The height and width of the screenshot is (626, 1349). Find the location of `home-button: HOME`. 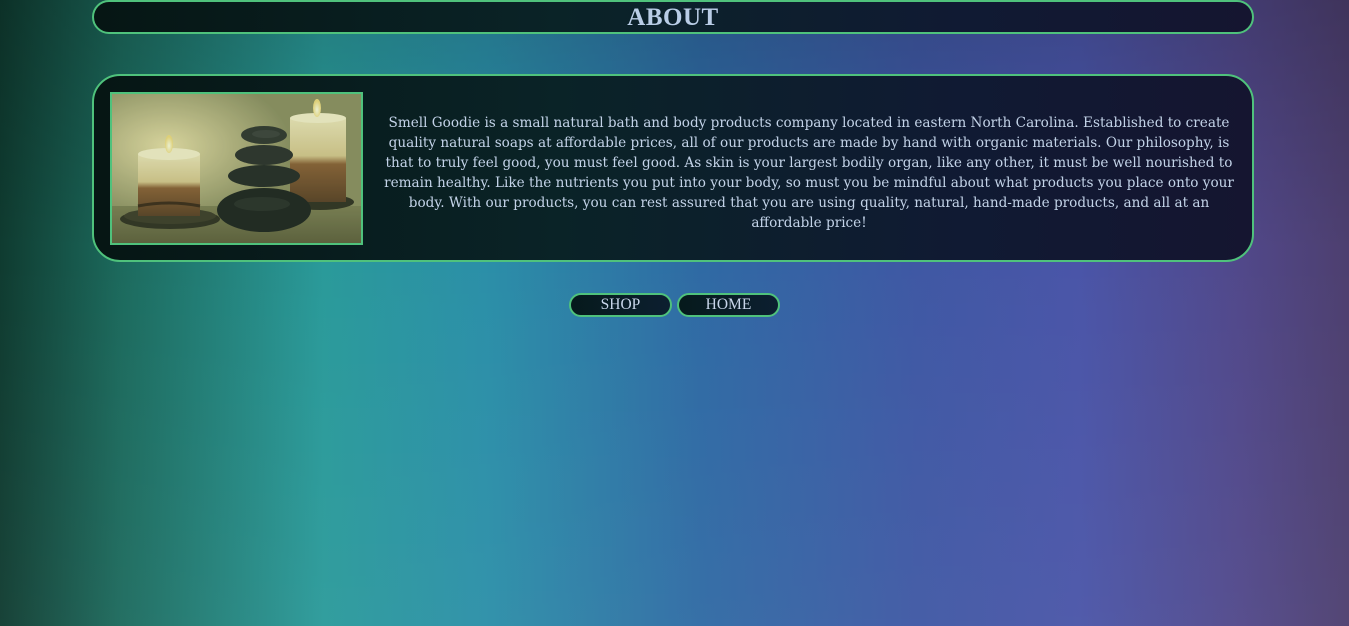

home-button: HOME is located at coordinates (728, 305).